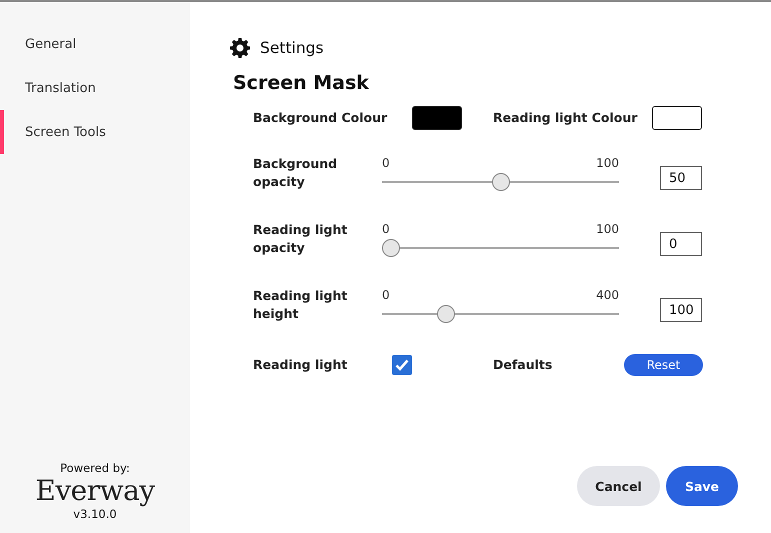  What do you see at coordinates (663, 365) in the screenshot?
I see `reset-button: Reset` at bounding box center [663, 365].